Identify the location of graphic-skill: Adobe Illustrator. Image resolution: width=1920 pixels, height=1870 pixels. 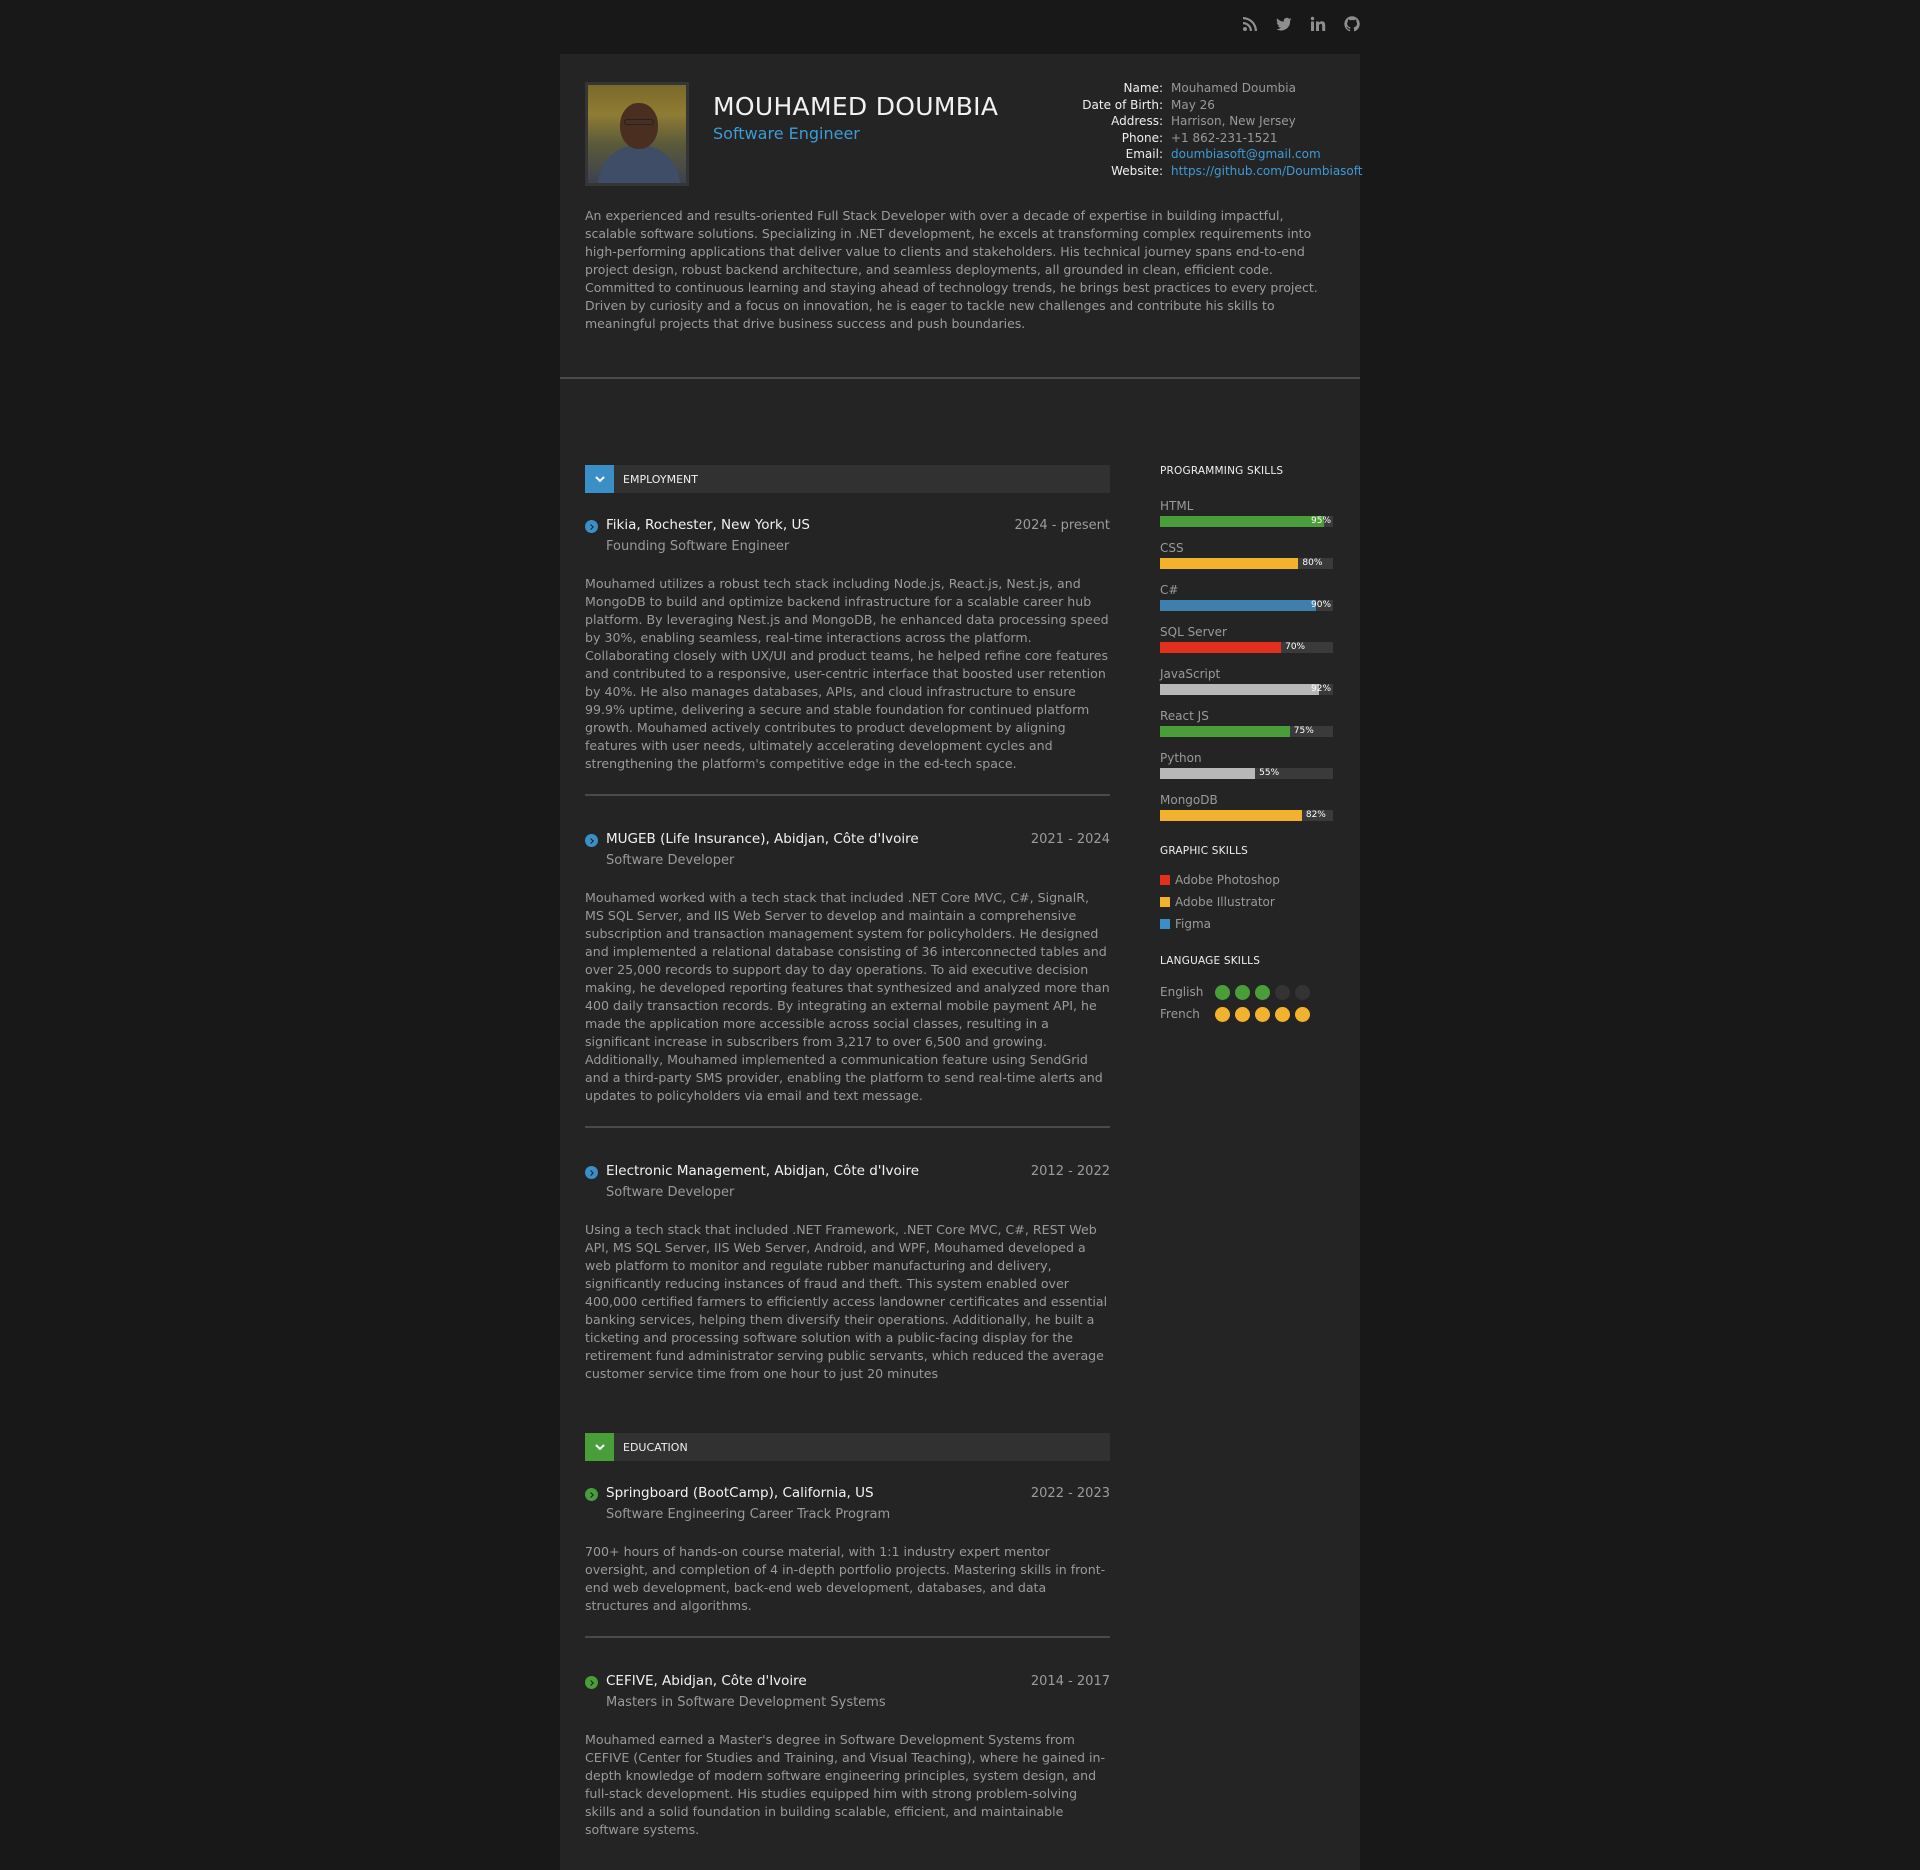
(1247, 902).